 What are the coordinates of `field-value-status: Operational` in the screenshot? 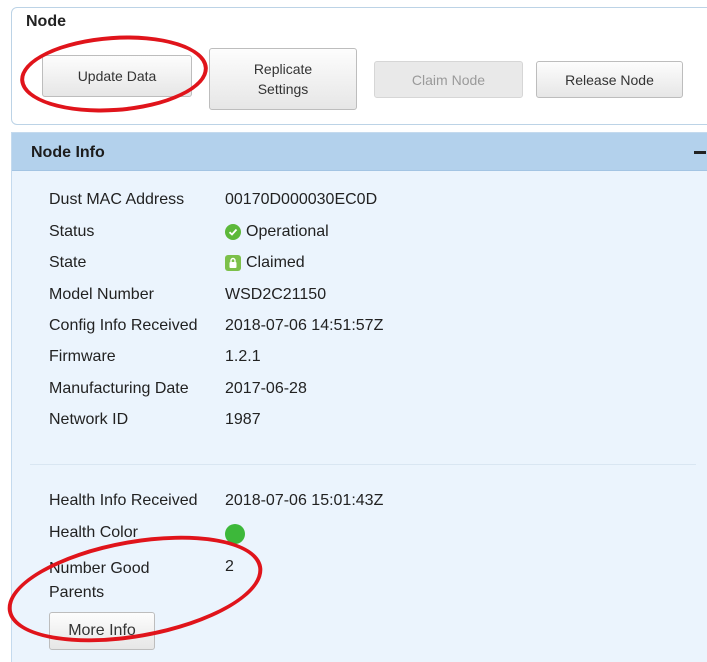 It's located at (277, 232).